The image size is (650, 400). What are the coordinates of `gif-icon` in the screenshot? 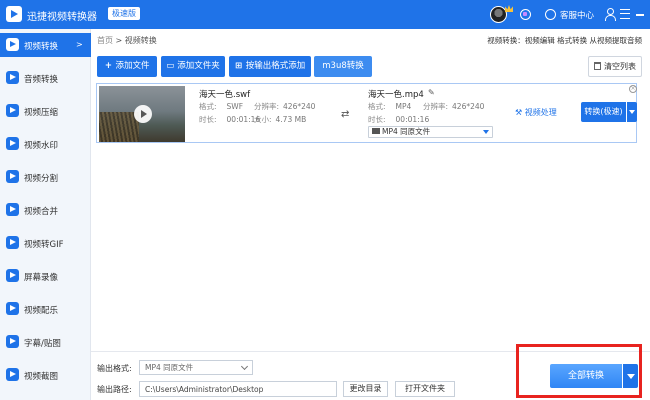 It's located at (12, 242).